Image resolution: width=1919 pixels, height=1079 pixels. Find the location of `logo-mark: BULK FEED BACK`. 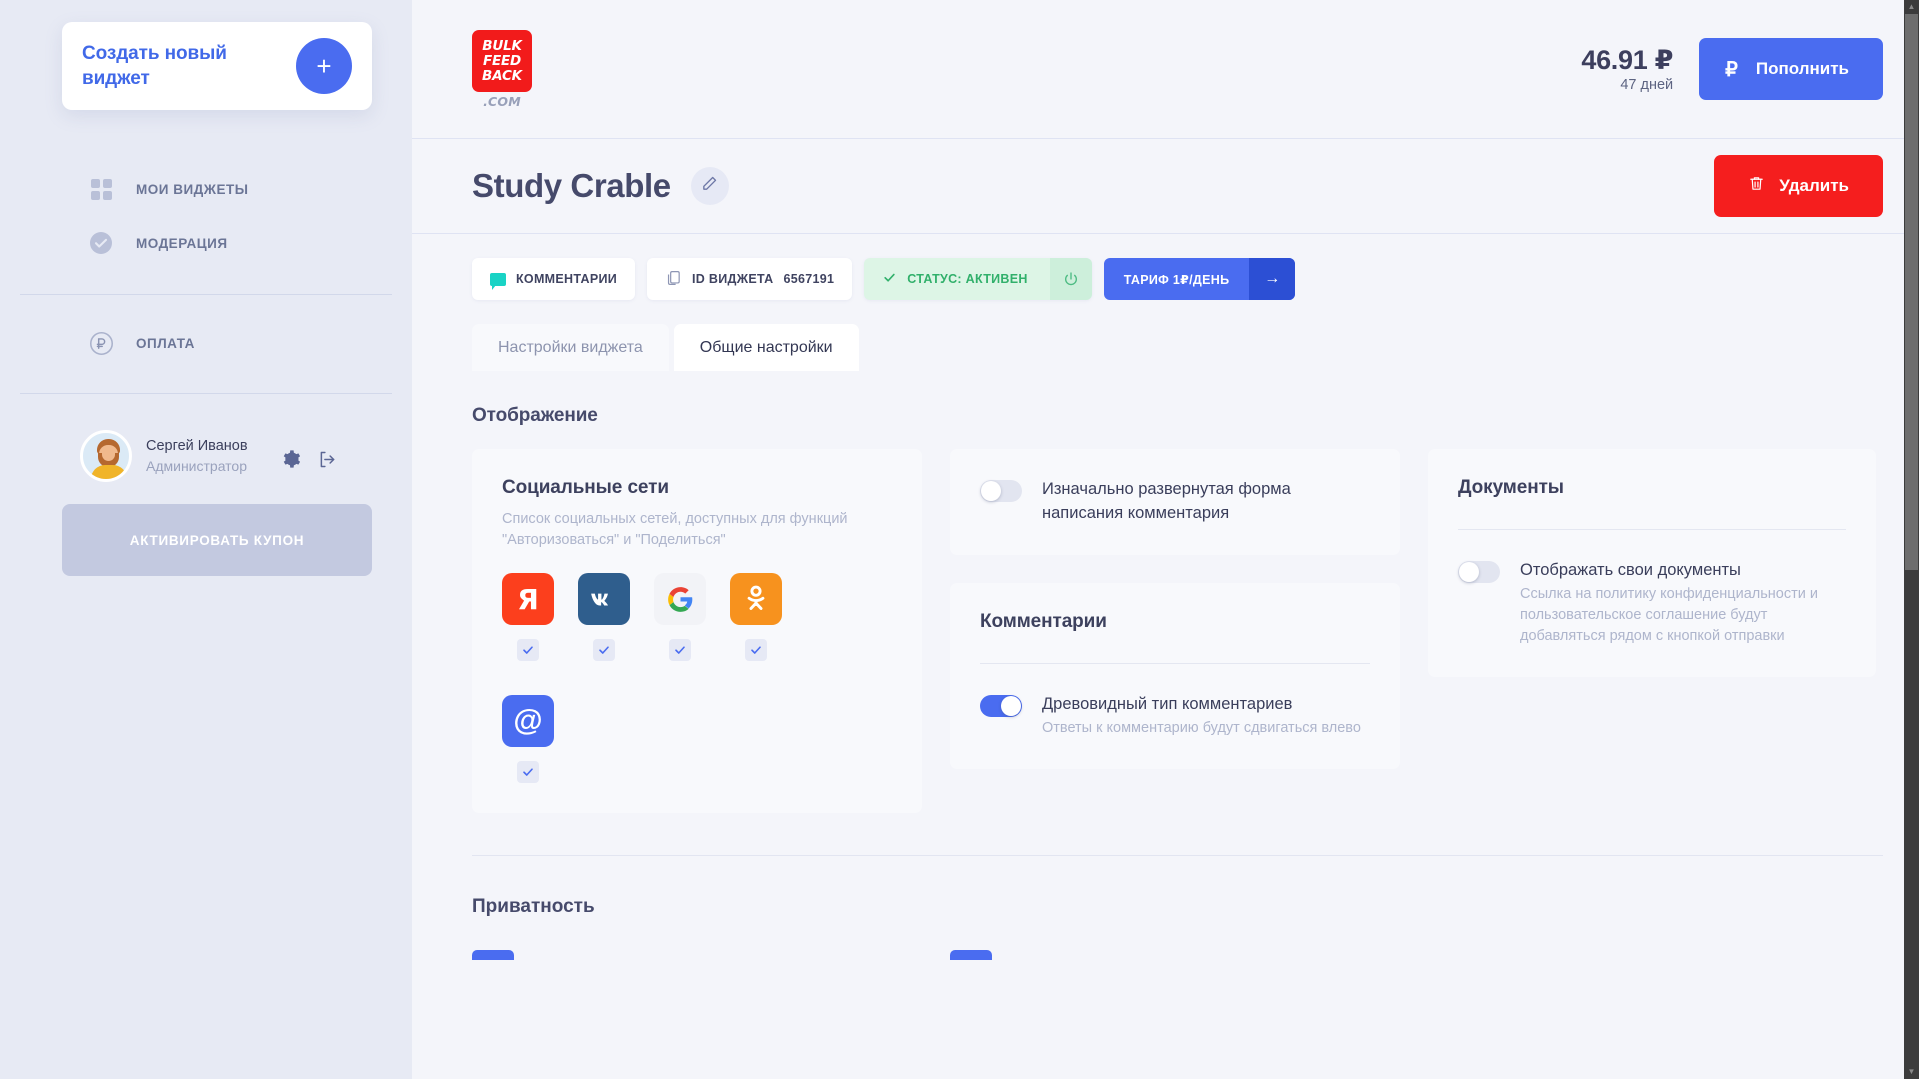

logo-mark: BULK FEED BACK is located at coordinates (502, 60).